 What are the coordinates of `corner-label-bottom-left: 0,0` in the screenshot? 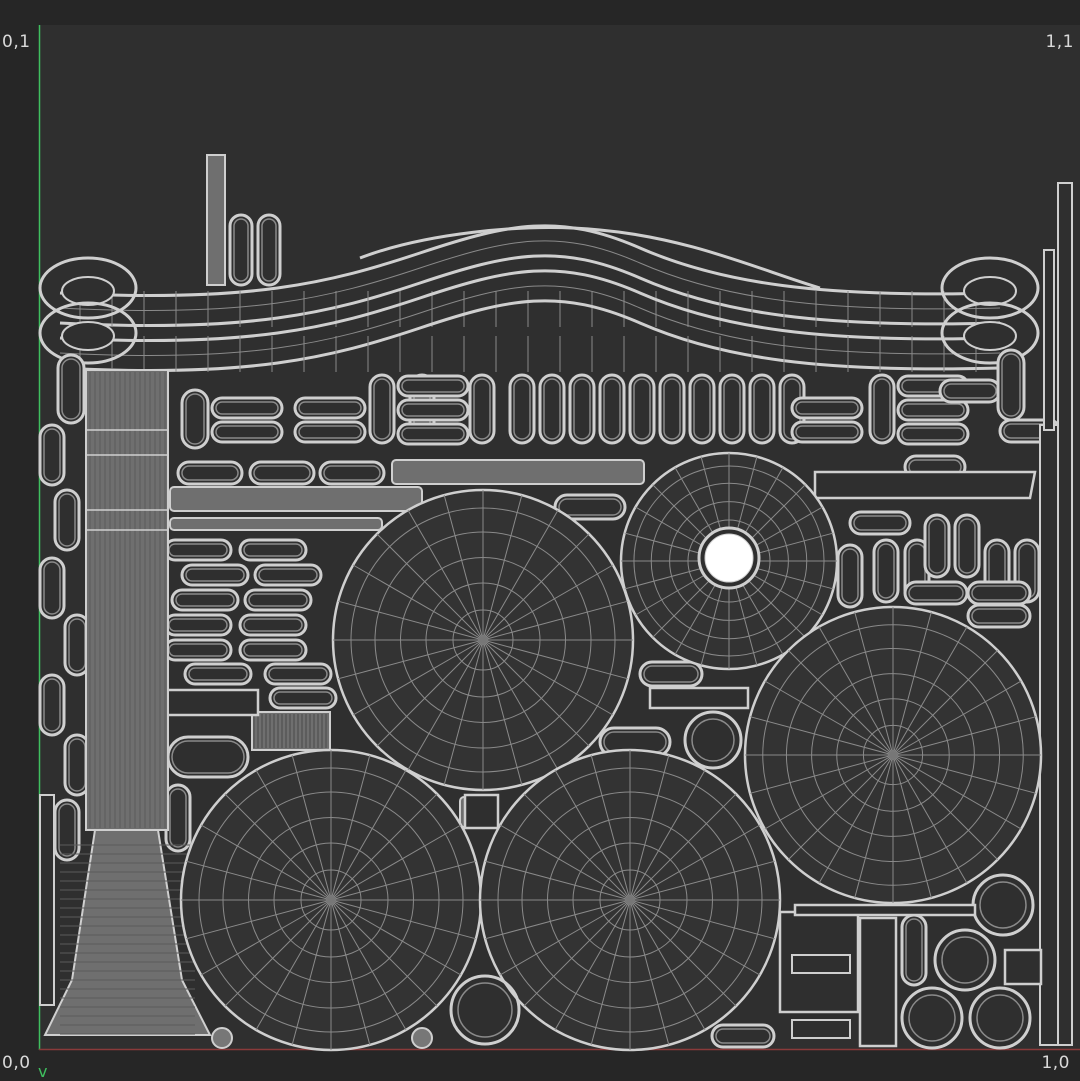 It's located at (16, 1063).